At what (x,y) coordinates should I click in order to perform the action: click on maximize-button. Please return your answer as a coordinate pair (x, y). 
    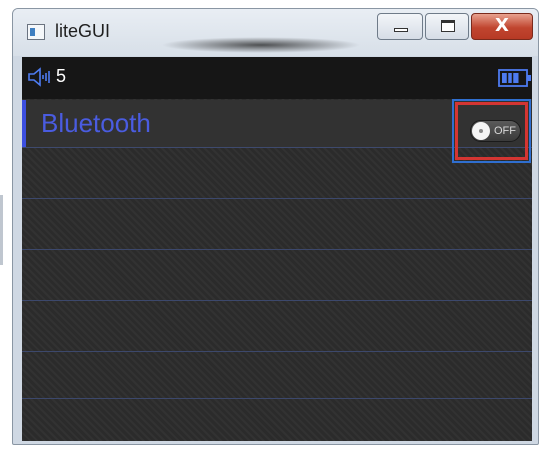
    Looking at the image, I should click on (447, 26).